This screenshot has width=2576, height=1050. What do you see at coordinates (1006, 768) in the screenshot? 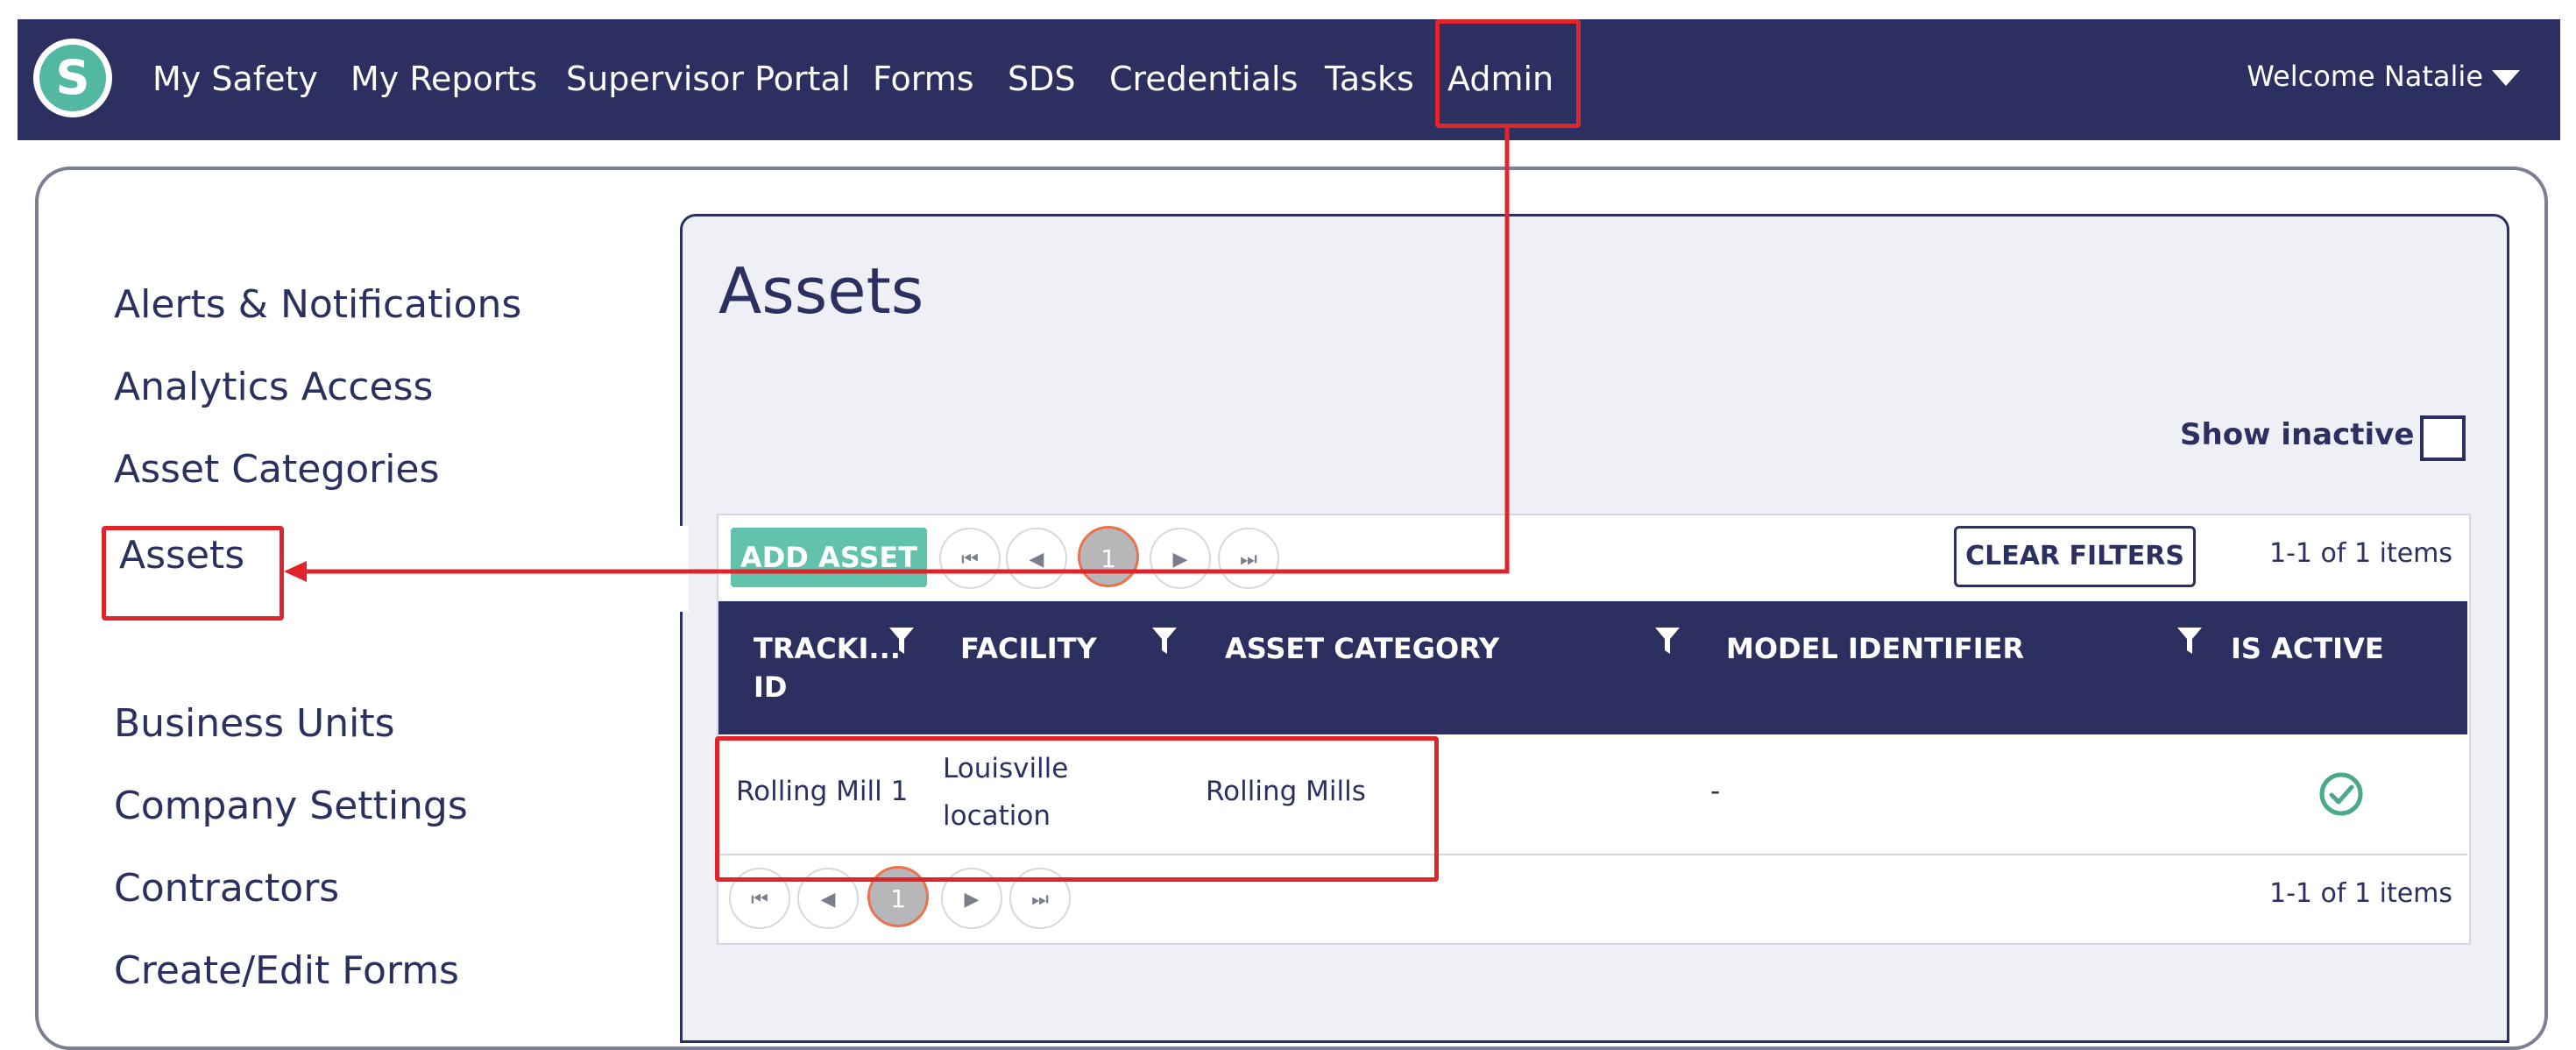
I see `cell-facility-line1: Louisville` at bounding box center [1006, 768].